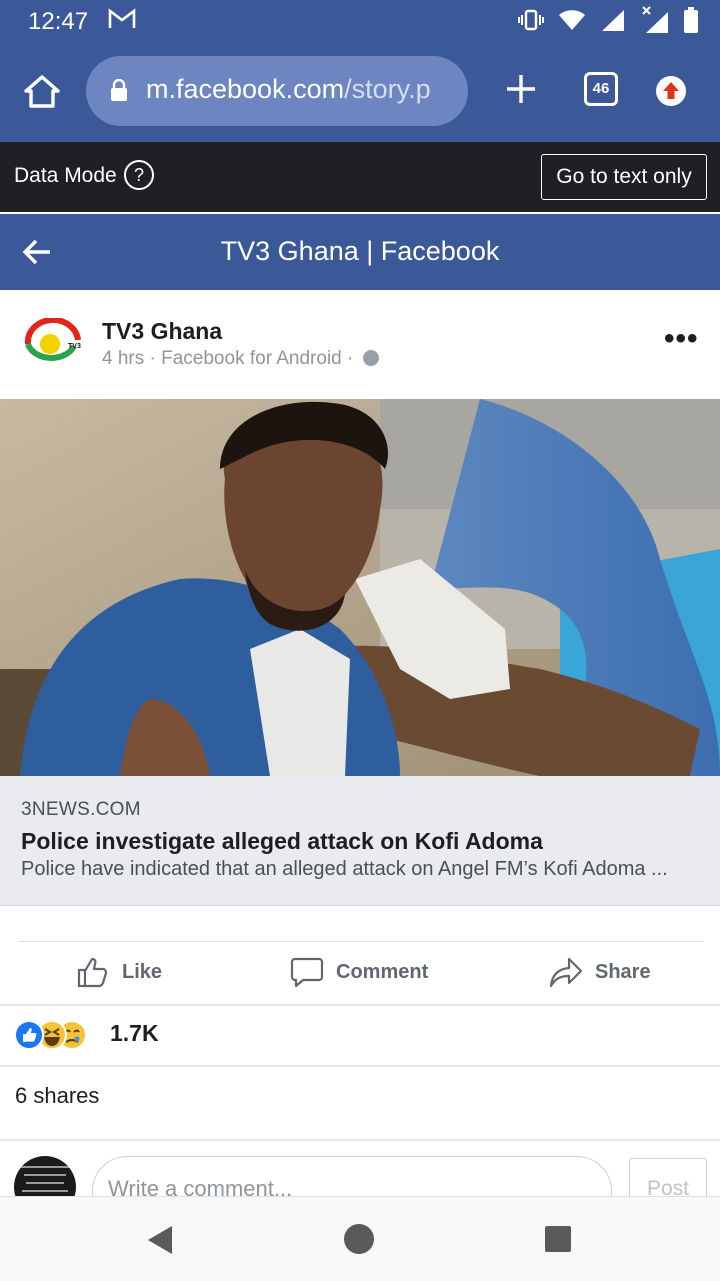 The height and width of the screenshot is (1281, 720). What do you see at coordinates (160, 1242) in the screenshot?
I see `nav-back-icon` at bounding box center [160, 1242].